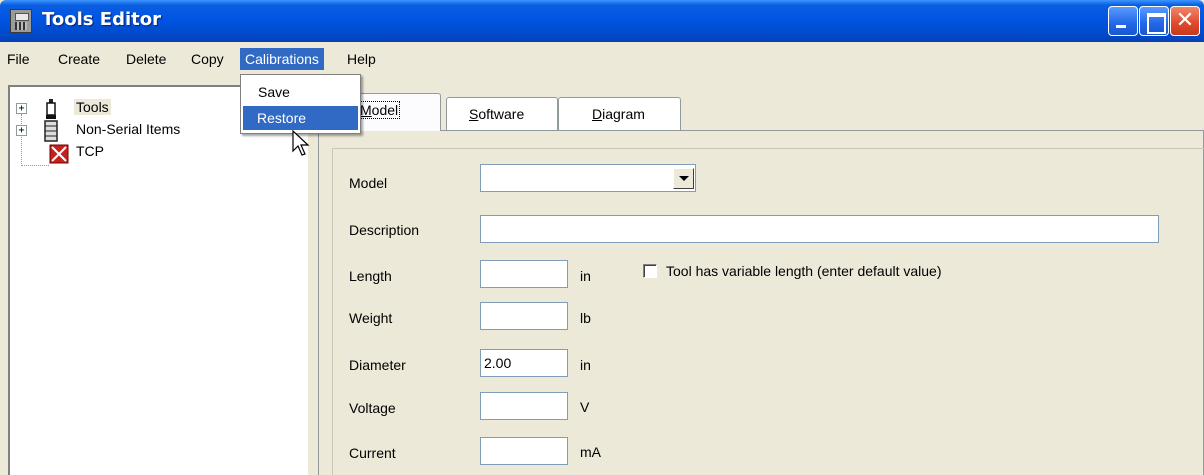  I want to click on tree-item-tcp: TCP, so click(156, 153).